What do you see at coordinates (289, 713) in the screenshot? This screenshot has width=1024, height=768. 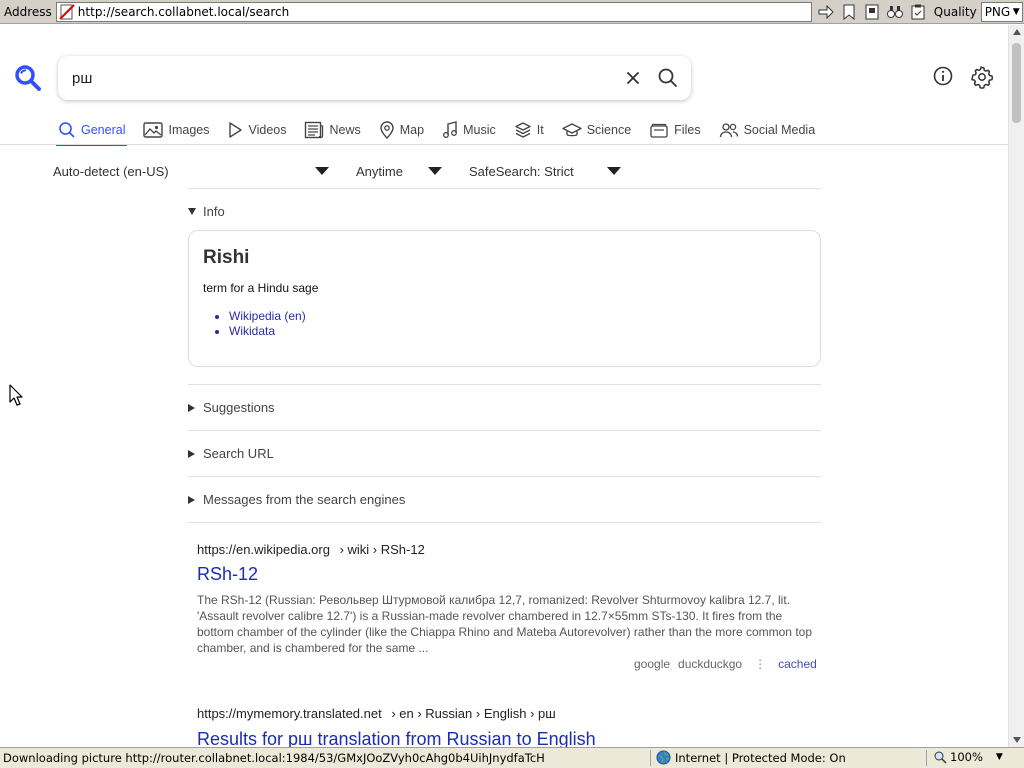 I see `result-url-host: https://mymemory.translated.net` at bounding box center [289, 713].